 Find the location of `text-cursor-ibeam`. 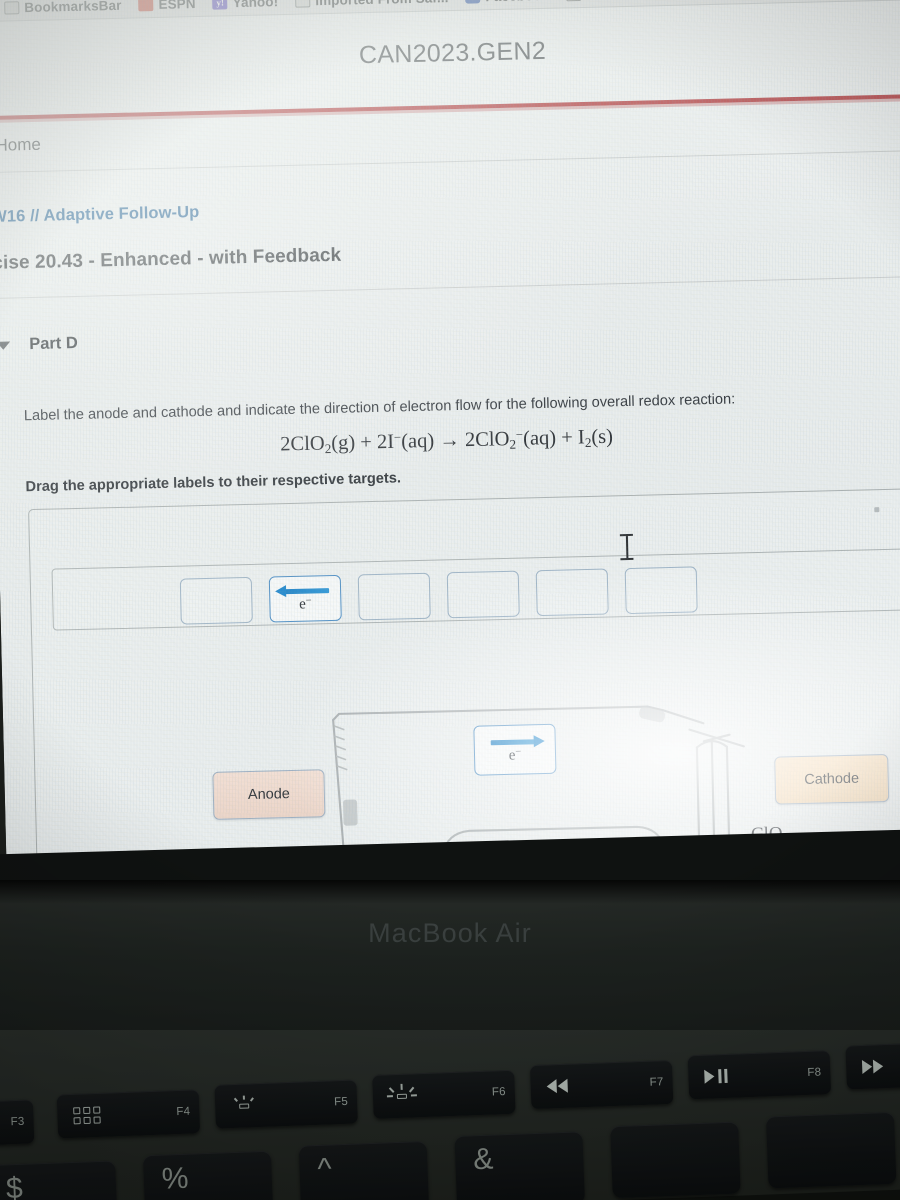

text-cursor-ibeam is located at coordinates (626, 547).